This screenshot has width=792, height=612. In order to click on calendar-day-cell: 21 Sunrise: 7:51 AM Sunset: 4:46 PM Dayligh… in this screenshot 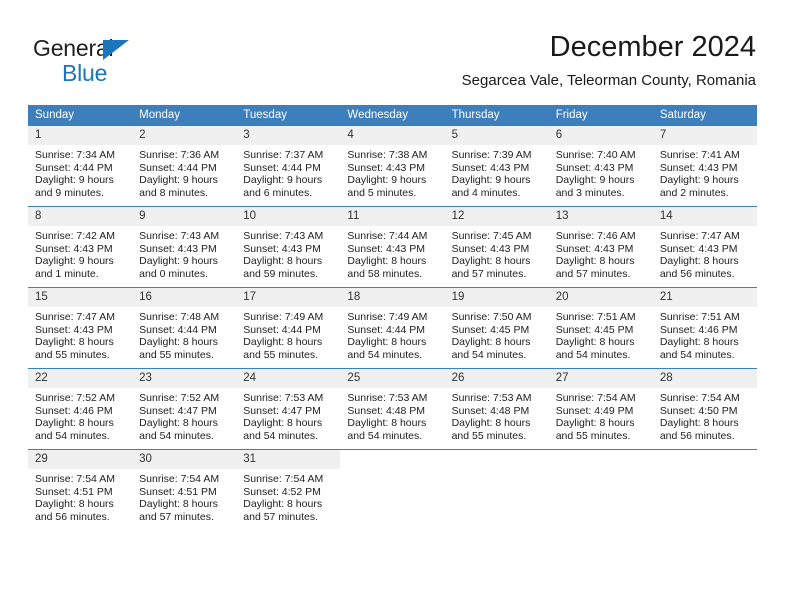, I will do `click(704, 328)`.